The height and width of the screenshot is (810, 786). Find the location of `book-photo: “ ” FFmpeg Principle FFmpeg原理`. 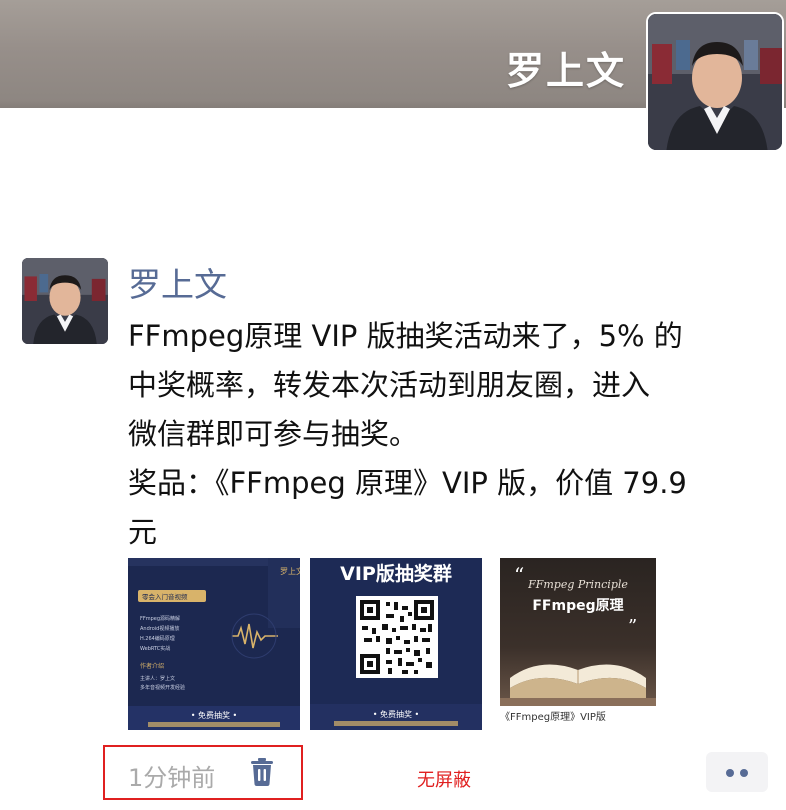

book-photo: “ ” FFmpeg Principle FFmpeg原理 is located at coordinates (578, 632).